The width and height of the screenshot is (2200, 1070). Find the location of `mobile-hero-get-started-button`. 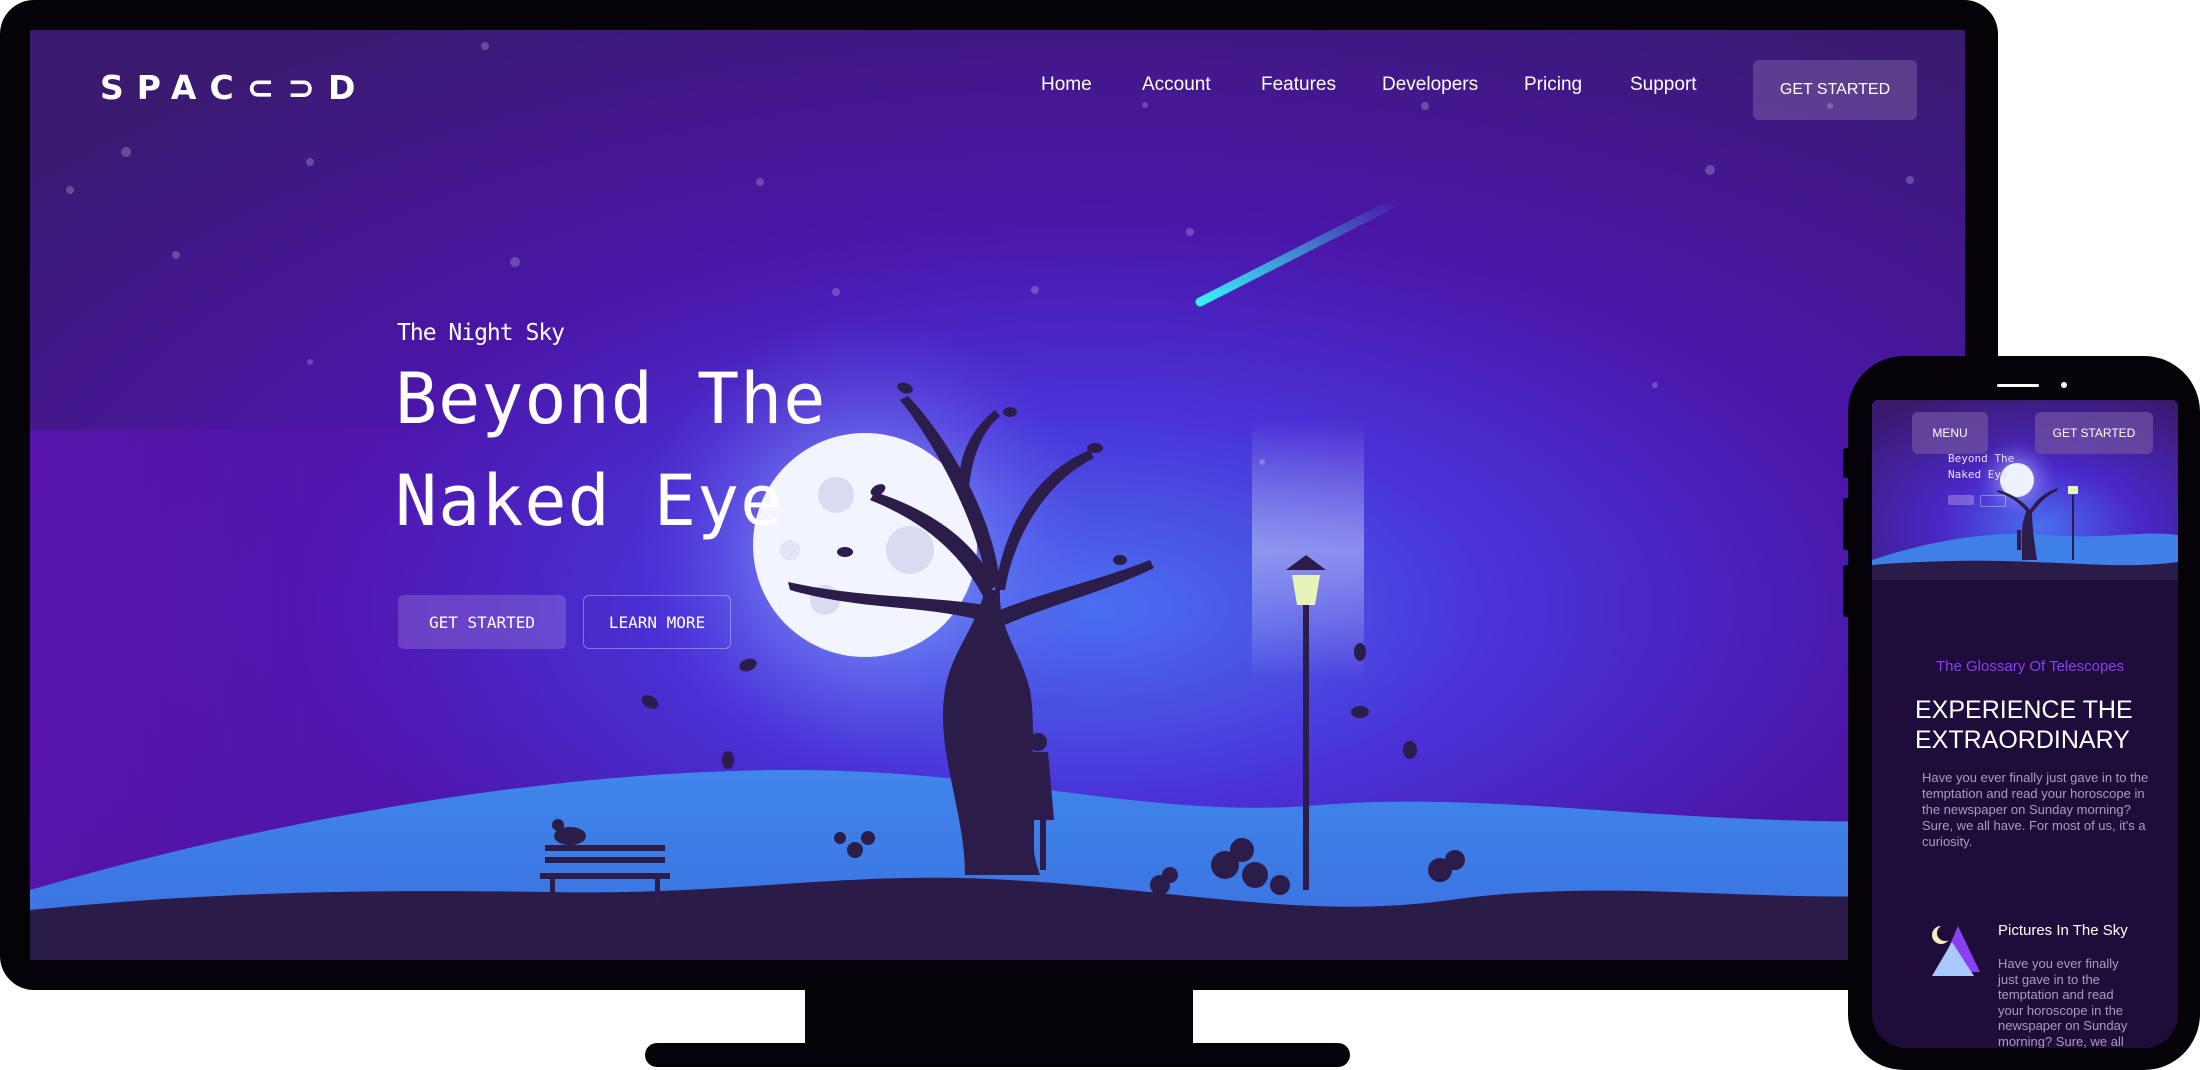

mobile-hero-get-started-button is located at coordinates (1961, 500).